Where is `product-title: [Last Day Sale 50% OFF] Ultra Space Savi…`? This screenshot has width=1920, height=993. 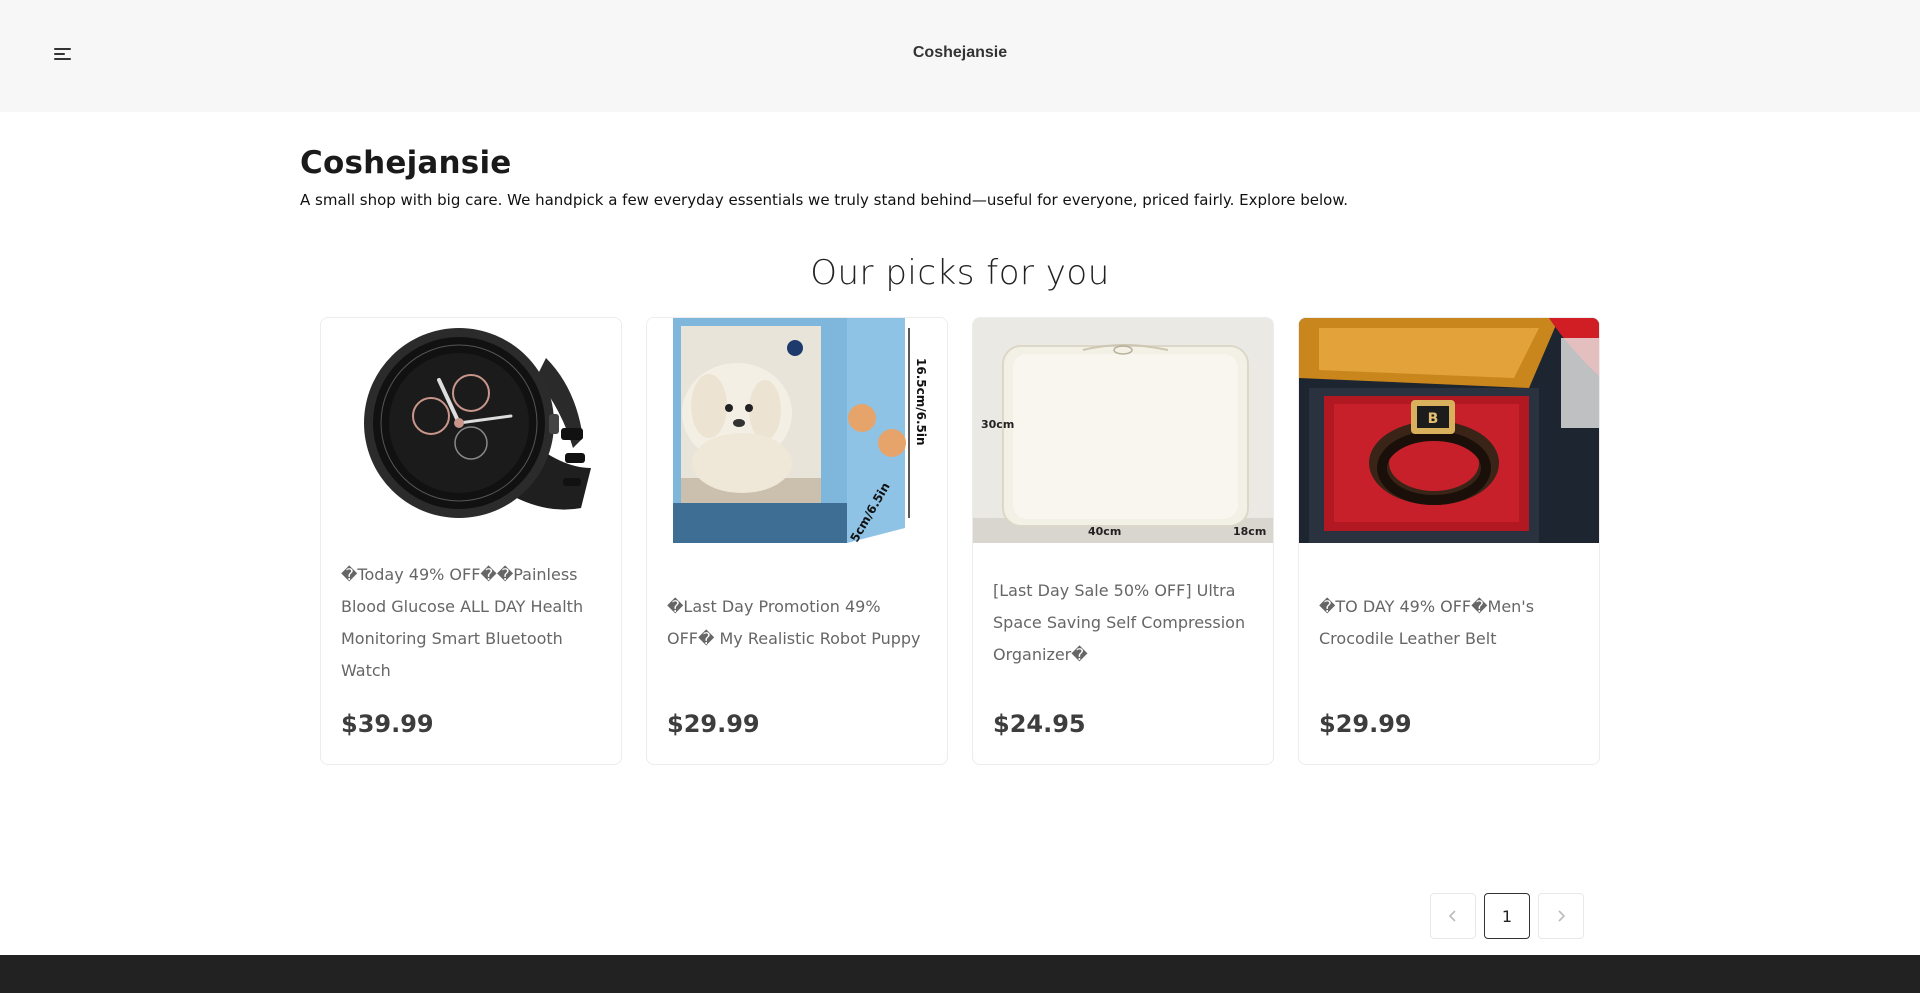 product-title: [Last Day Sale 50% OFF] Ultra Space Savi… is located at coordinates (1125, 623).